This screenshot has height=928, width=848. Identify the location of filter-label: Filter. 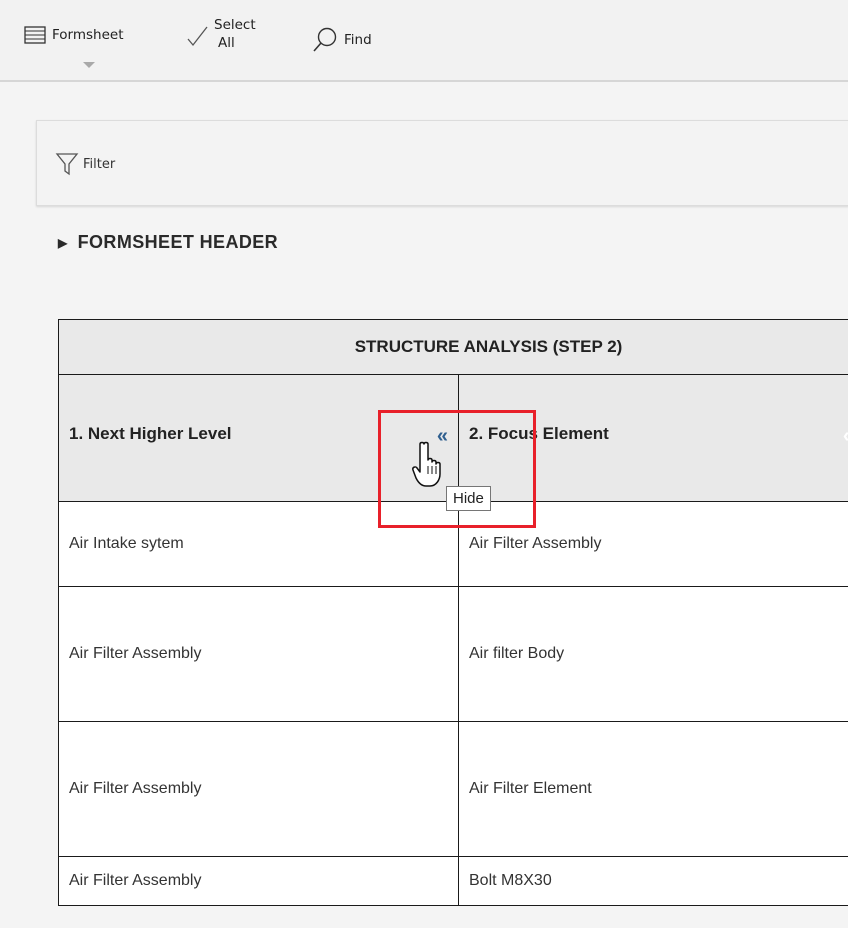
(99, 164).